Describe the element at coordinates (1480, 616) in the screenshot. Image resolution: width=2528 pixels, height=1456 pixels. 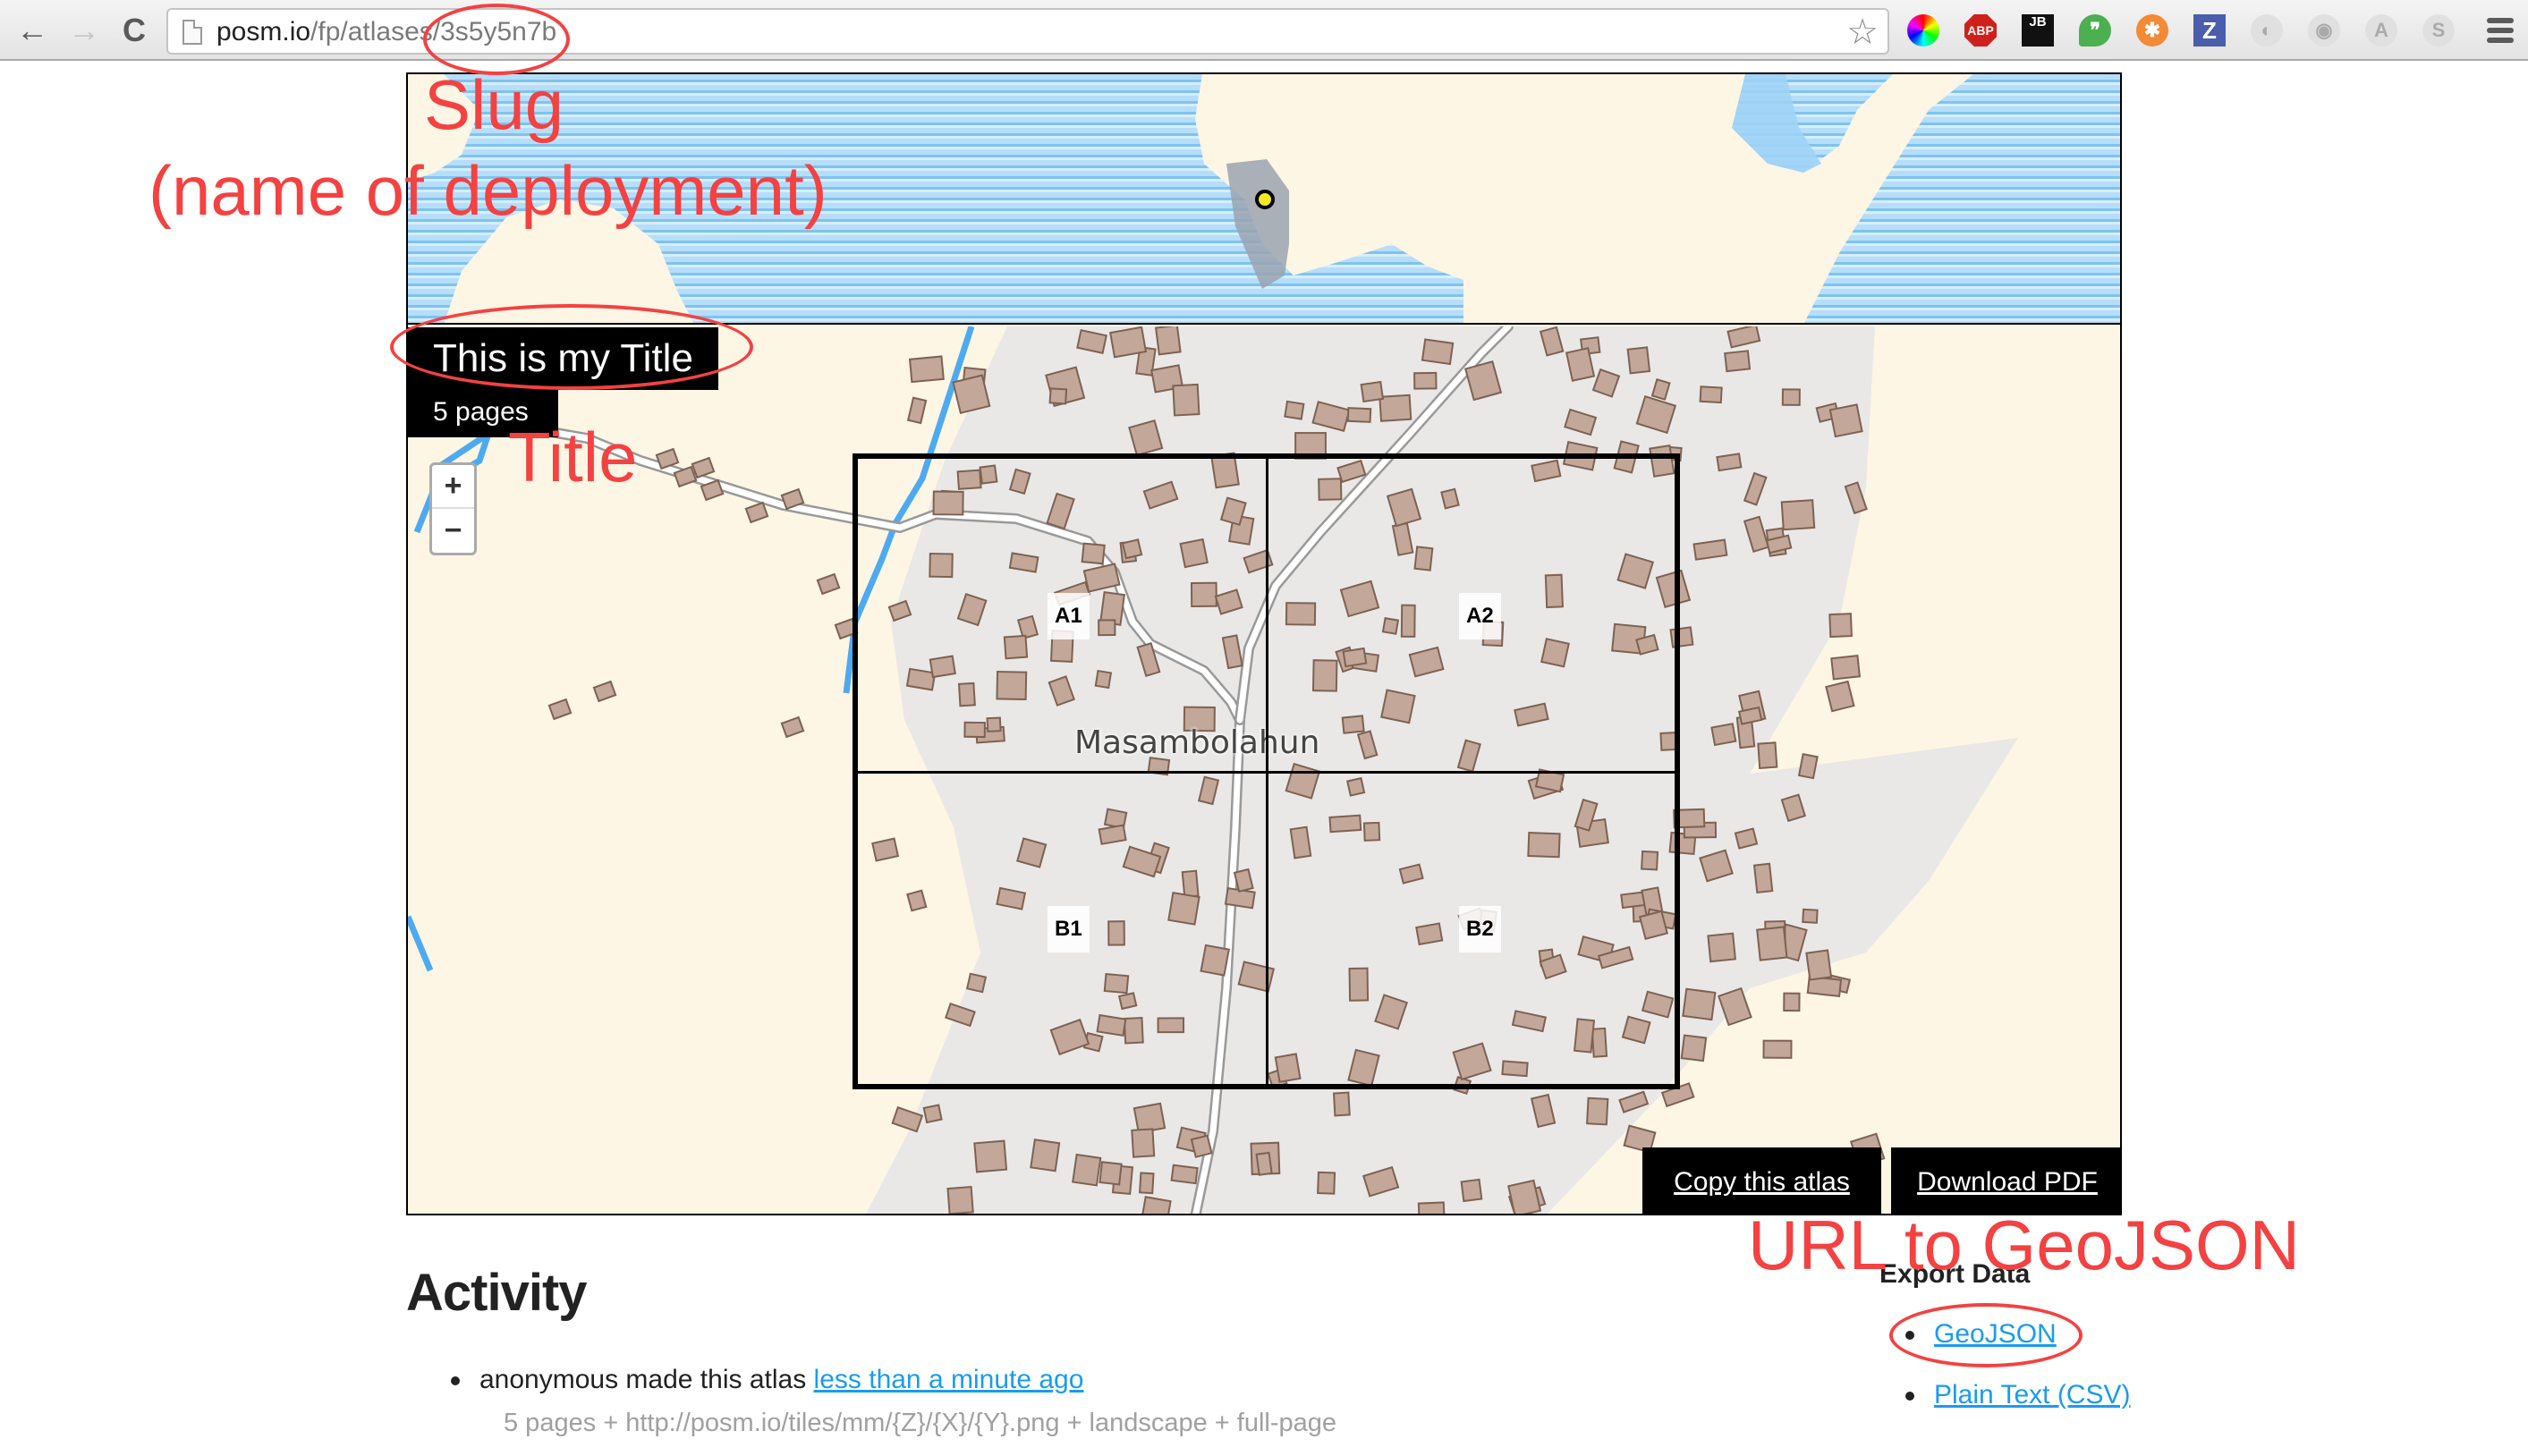
I see `grid-cell-a2: A2` at that location.